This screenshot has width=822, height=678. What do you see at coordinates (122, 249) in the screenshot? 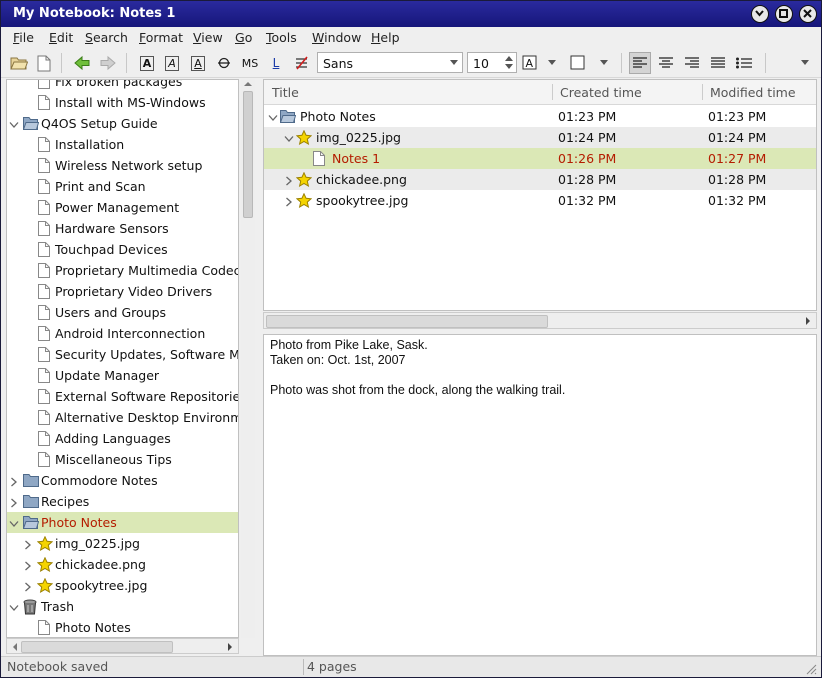
I see `tree-item: Touchpad Devices` at bounding box center [122, 249].